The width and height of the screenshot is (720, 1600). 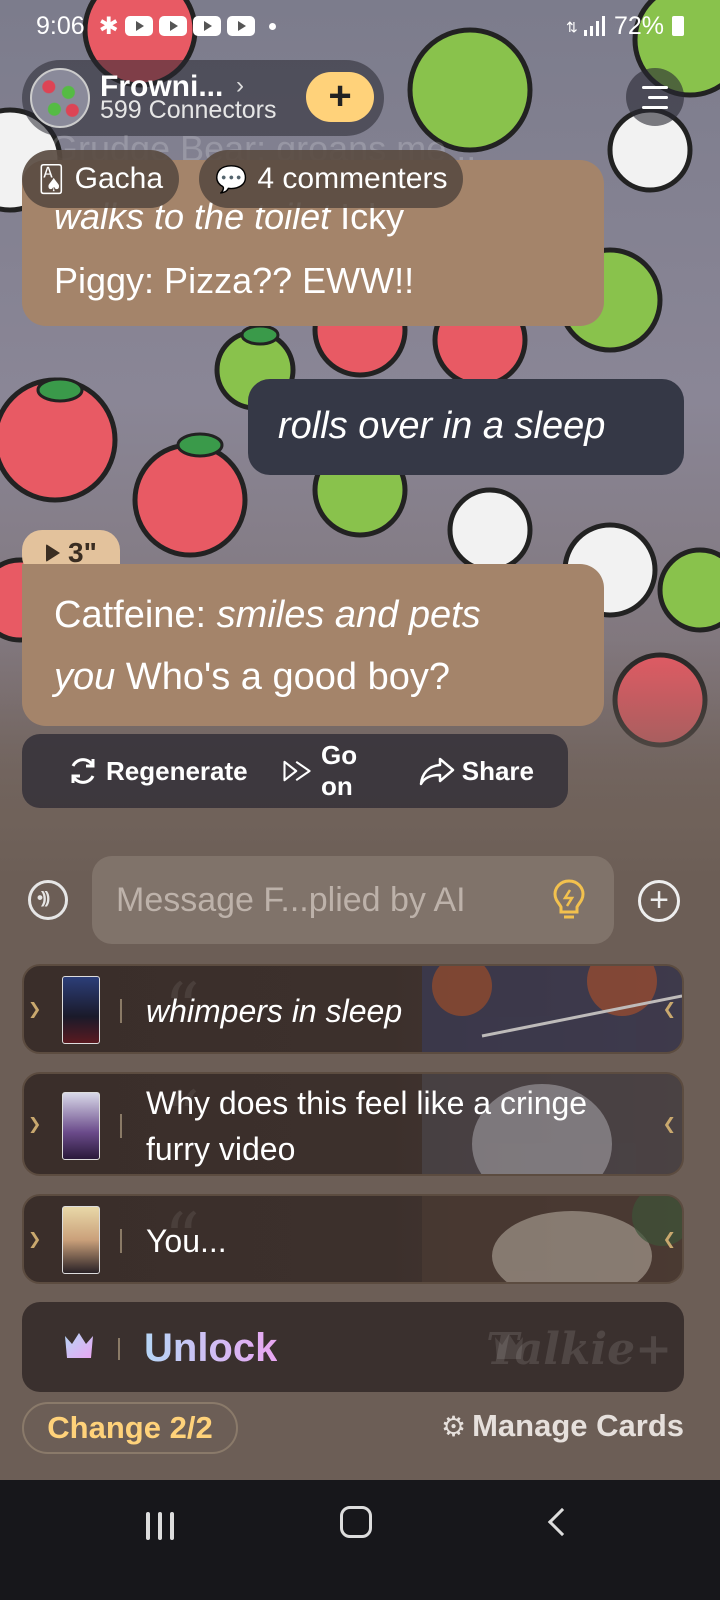 What do you see at coordinates (48, 900) in the screenshot?
I see `voice-call-button` at bounding box center [48, 900].